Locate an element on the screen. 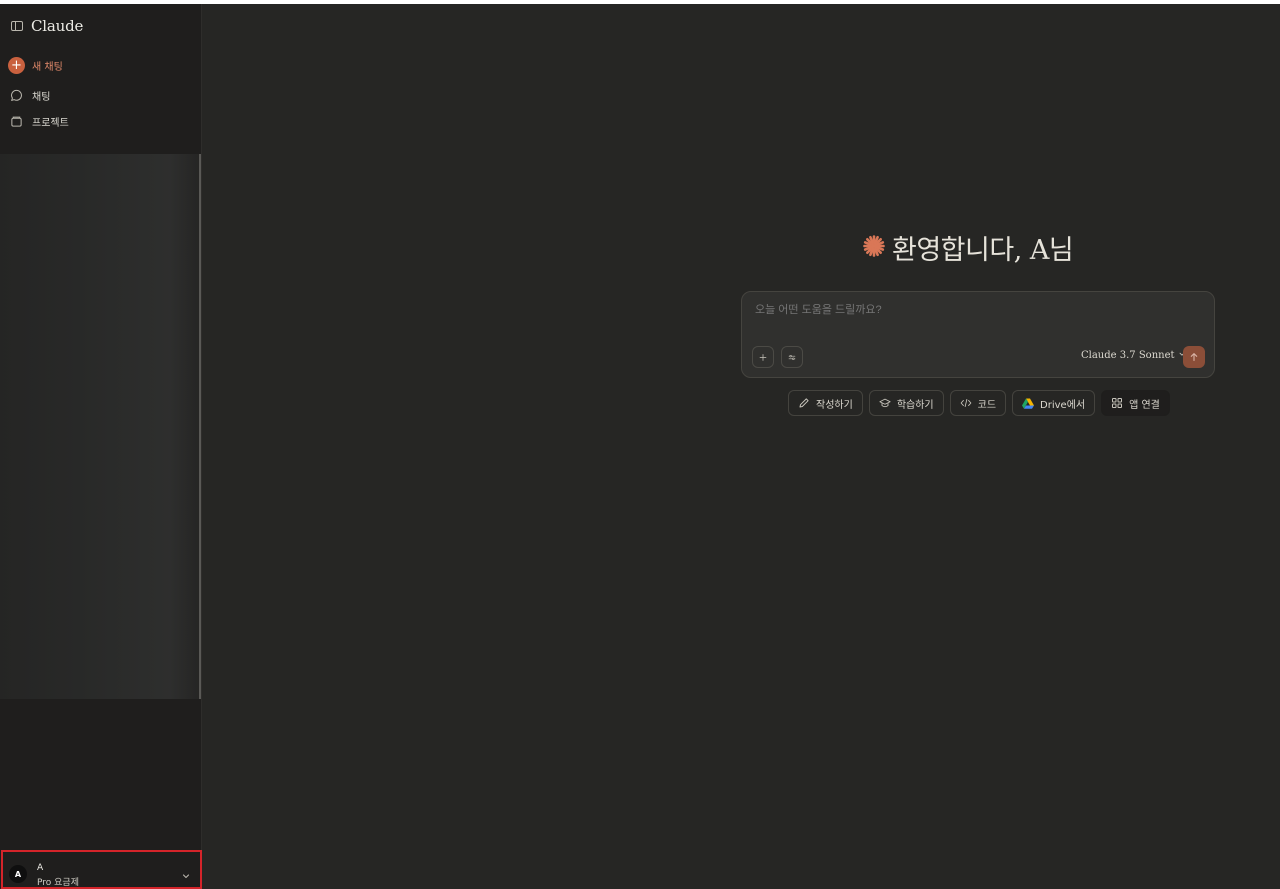 The width and height of the screenshot is (1280, 889). arrow-up-icon is located at coordinates (1194, 357).